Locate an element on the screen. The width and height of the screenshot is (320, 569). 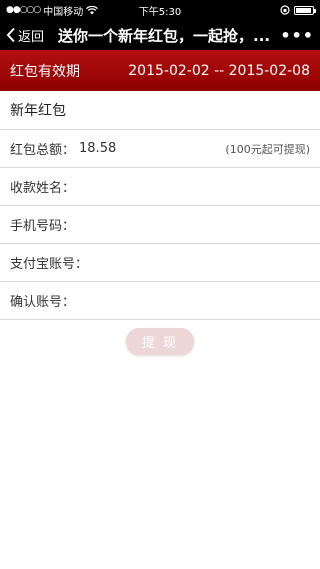
alipay-input is located at coordinates (199, 262).